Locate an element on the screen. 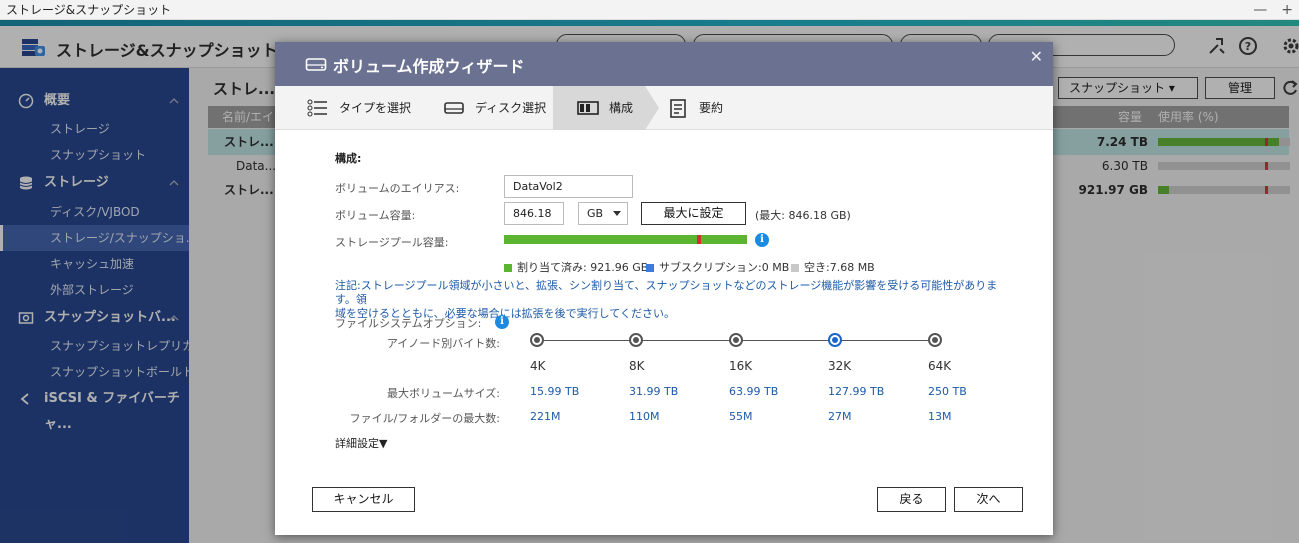  inode-value: 32K is located at coordinates (840, 366).